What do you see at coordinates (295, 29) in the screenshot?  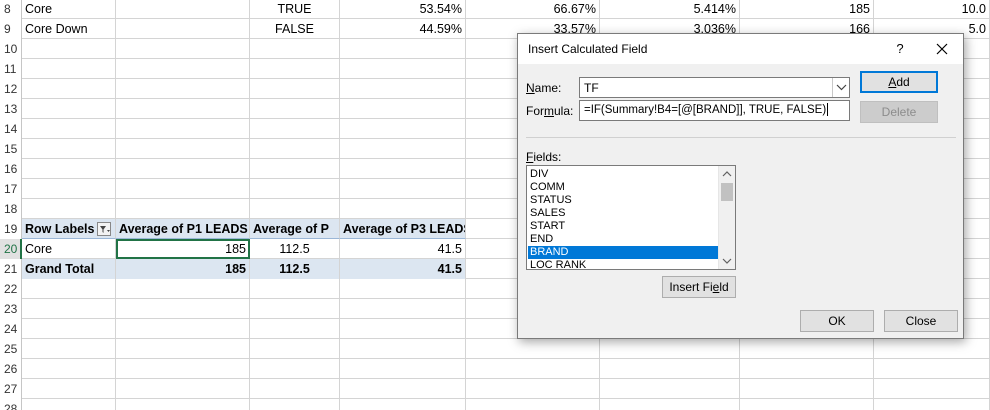 I see `cell: FALSE` at bounding box center [295, 29].